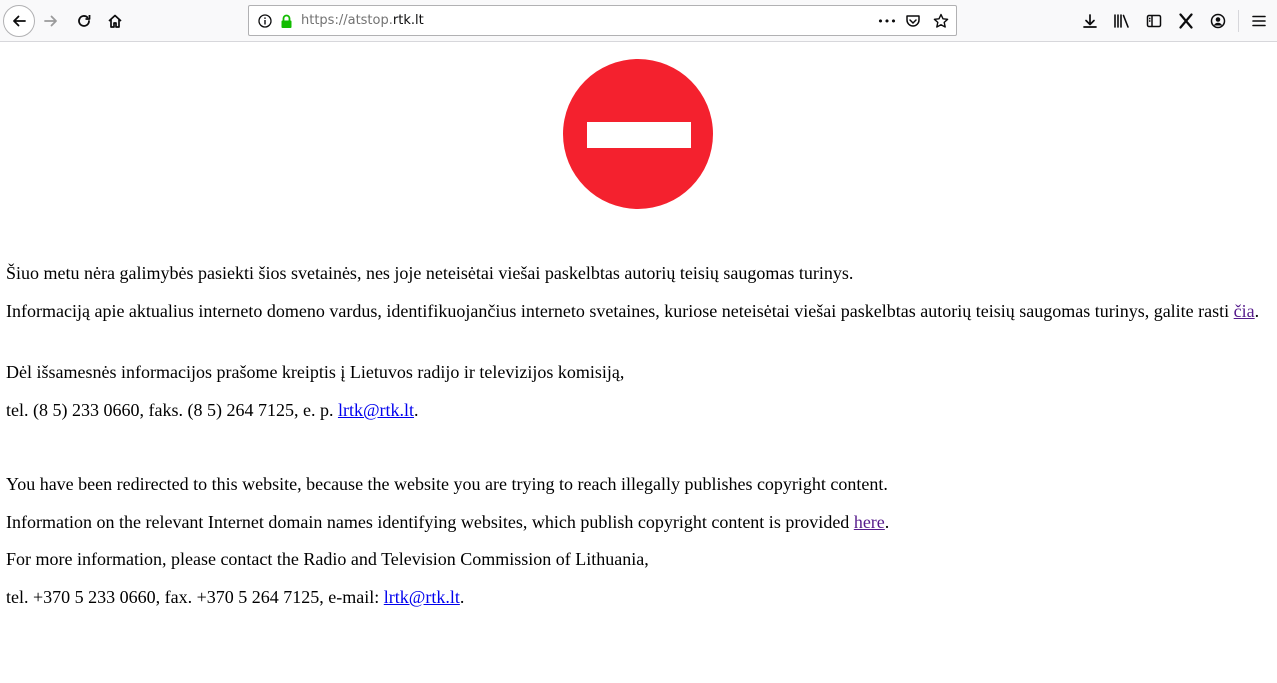 This screenshot has height=683, width=1277. What do you see at coordinates (286, 21) in the screenshot?
I see `lock-icon` at bounding box center [286, 21].